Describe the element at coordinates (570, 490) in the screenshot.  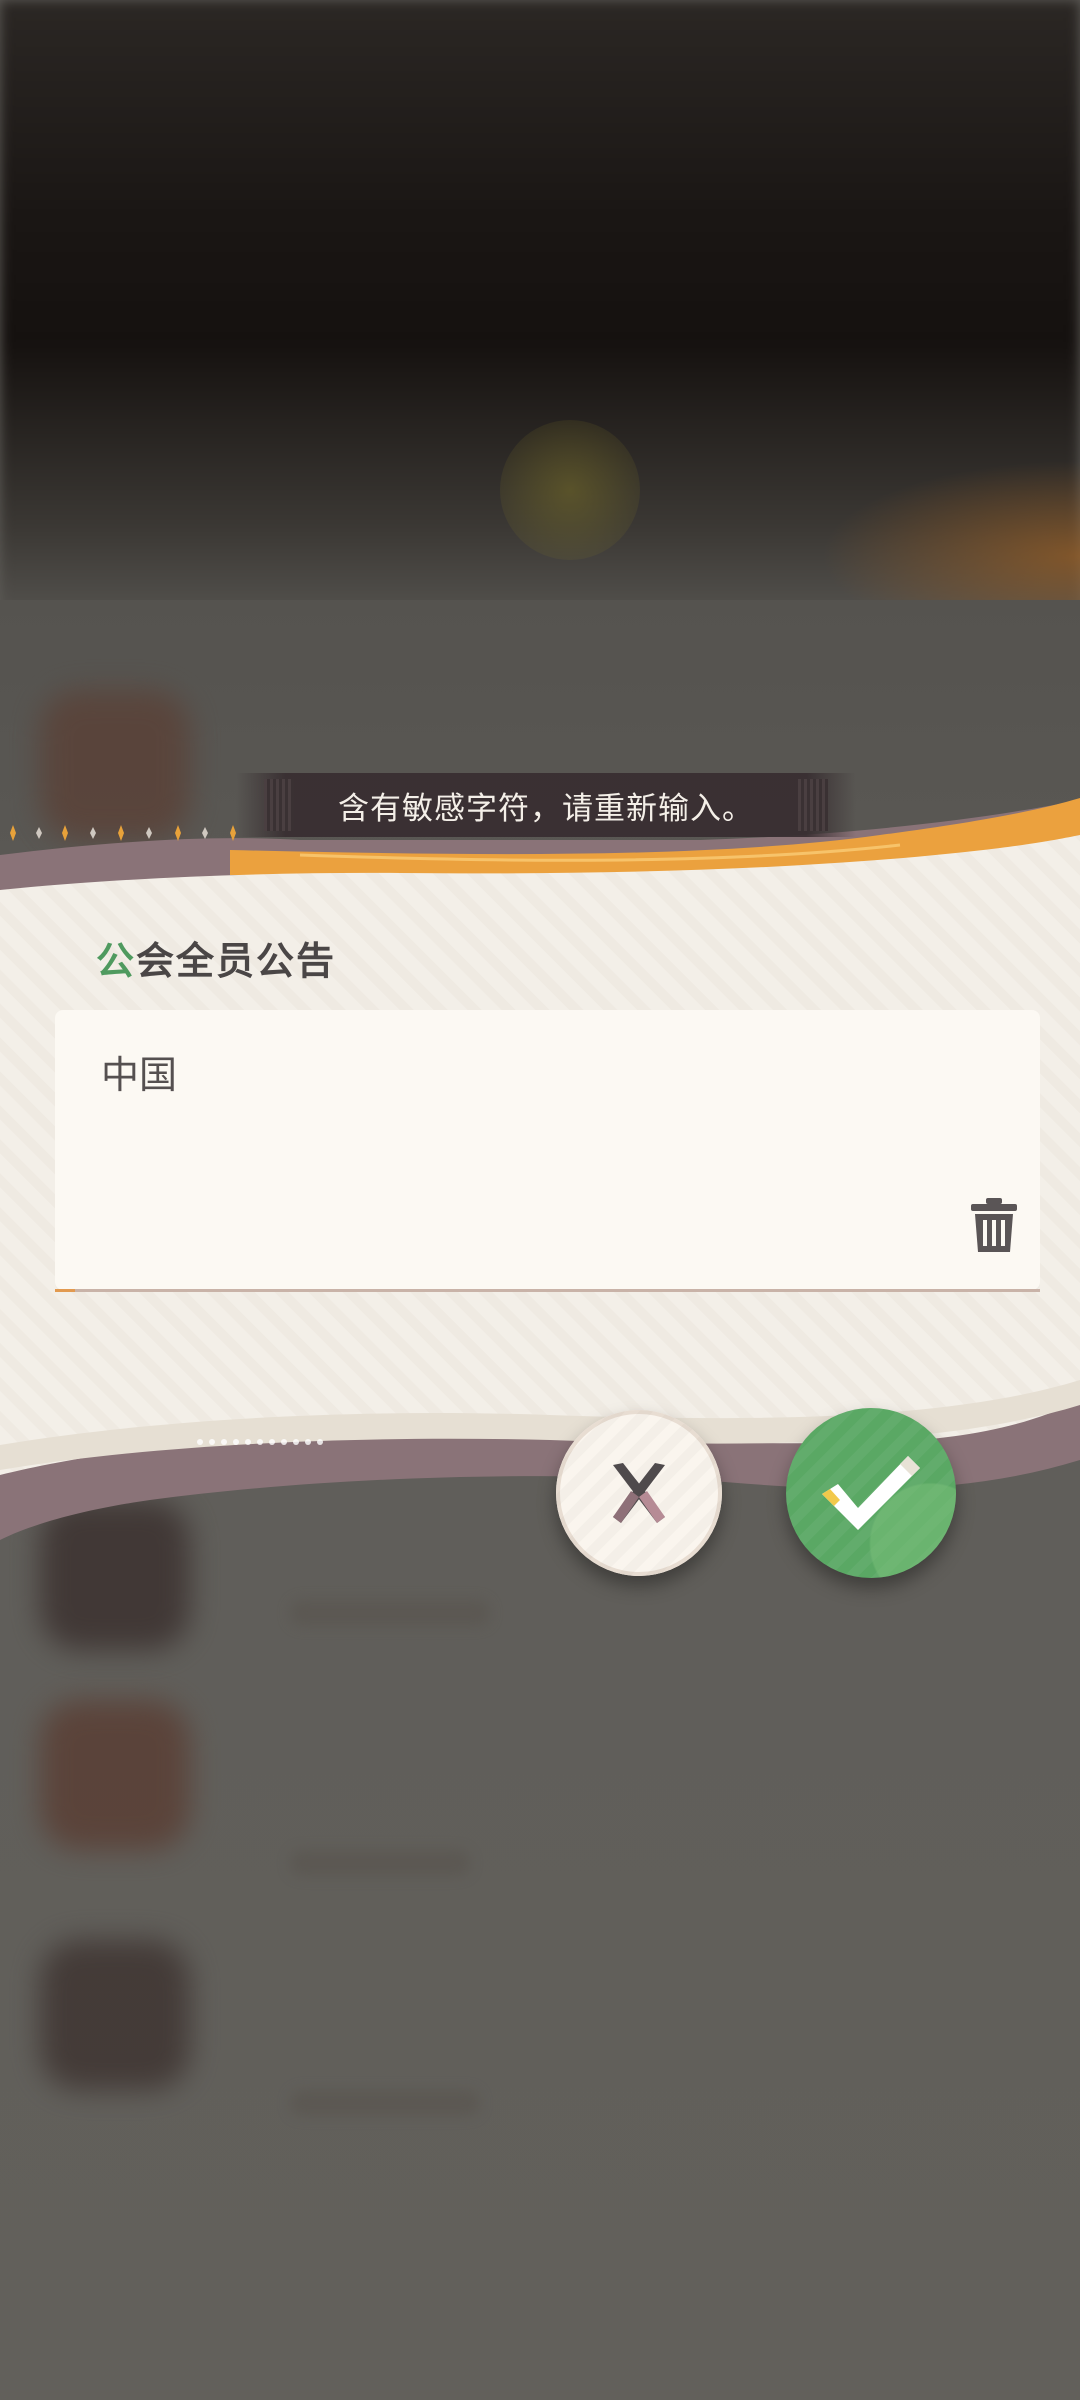
I see `background-light` at that location.